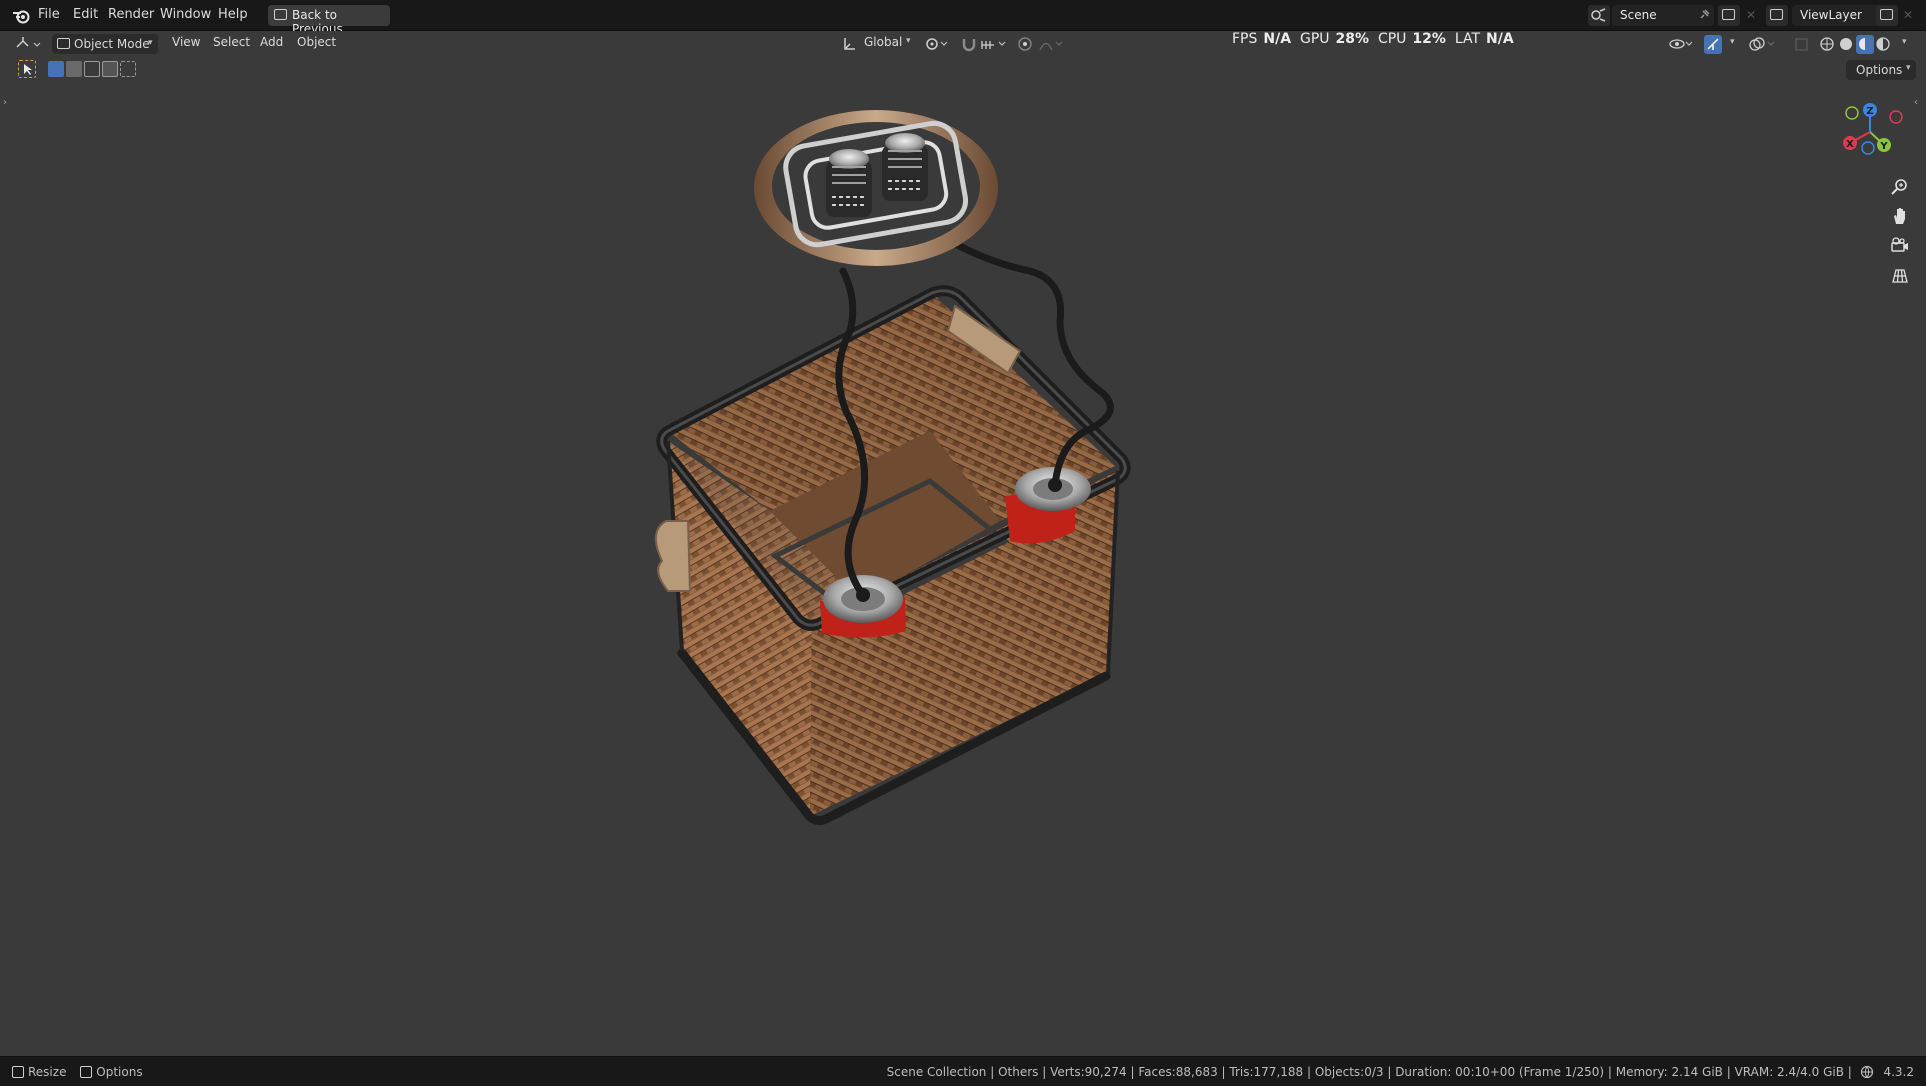 This screenshot has width=1926, height=1086. Describe the element at coordinates (1422, 39) in the screenshot. I see `cpu-value: 12` at that location.